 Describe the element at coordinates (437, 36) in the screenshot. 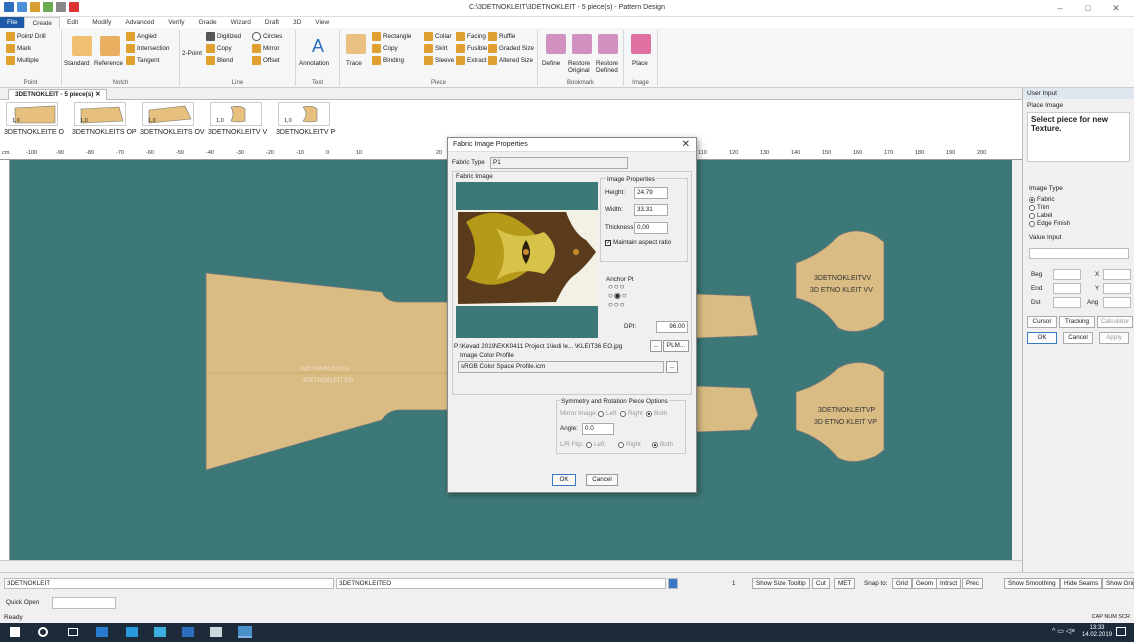

I see `collar-button: Collar` at that location.